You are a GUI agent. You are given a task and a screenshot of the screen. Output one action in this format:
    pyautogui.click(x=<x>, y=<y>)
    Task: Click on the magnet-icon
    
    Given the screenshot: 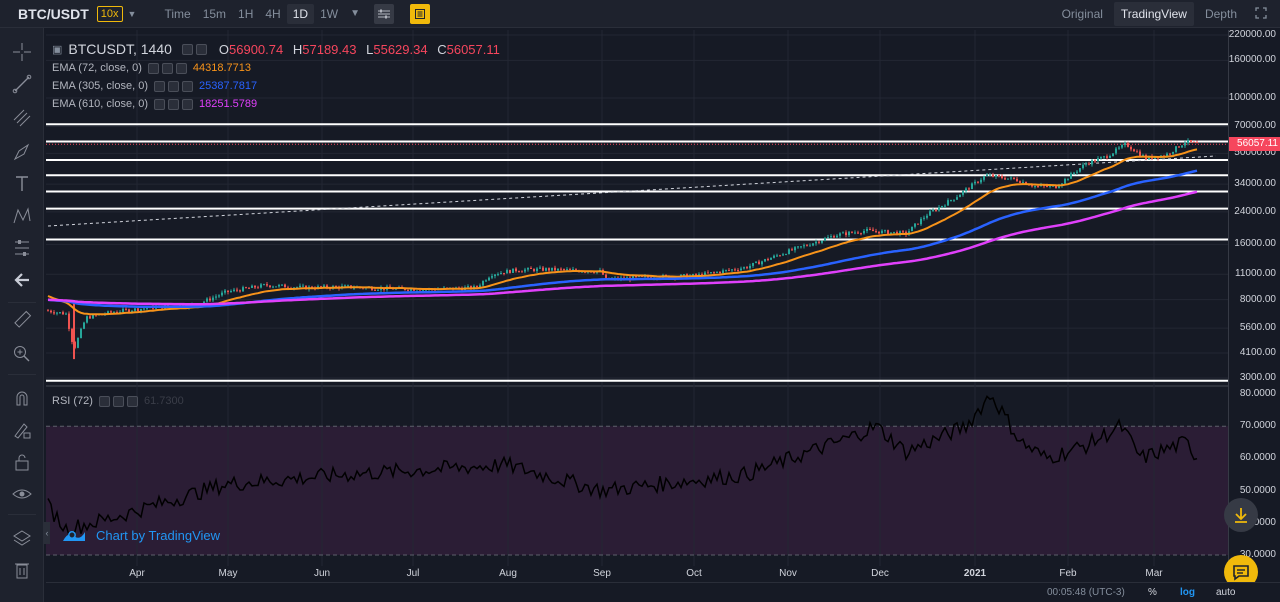 What is the action you would take?
    pyautogui.click(x=22, y=398)
    